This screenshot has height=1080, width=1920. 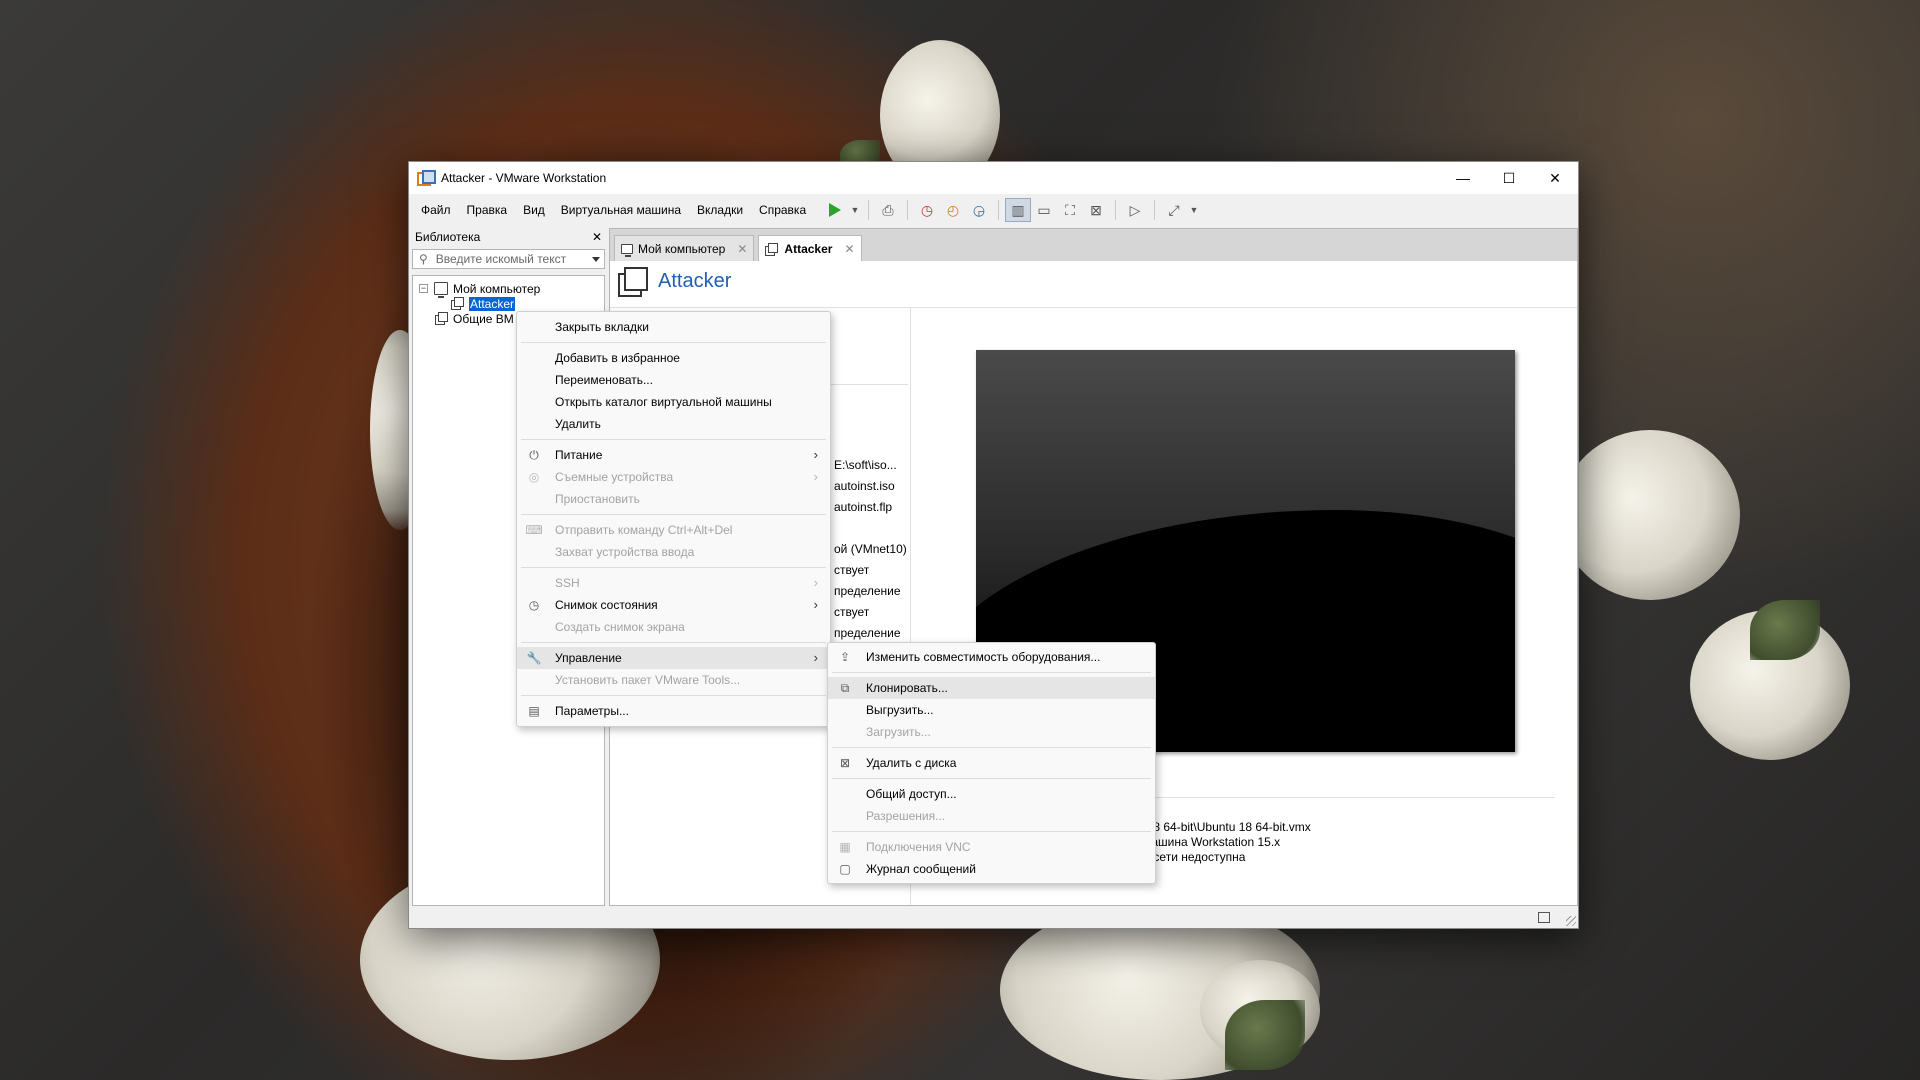 I want to click on collapse-icon: −, so click(x=423, y=288).